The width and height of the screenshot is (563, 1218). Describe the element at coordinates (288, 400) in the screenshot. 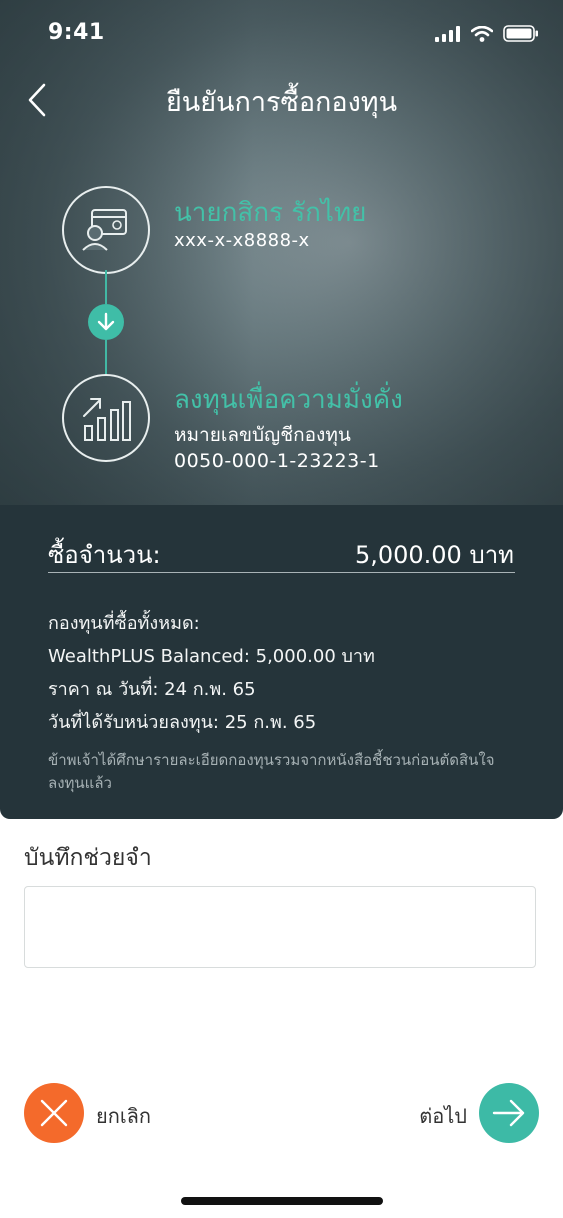

I see `destination-fund-name: ลงทุนเพื่อความมั่งคั่ง` at that location.